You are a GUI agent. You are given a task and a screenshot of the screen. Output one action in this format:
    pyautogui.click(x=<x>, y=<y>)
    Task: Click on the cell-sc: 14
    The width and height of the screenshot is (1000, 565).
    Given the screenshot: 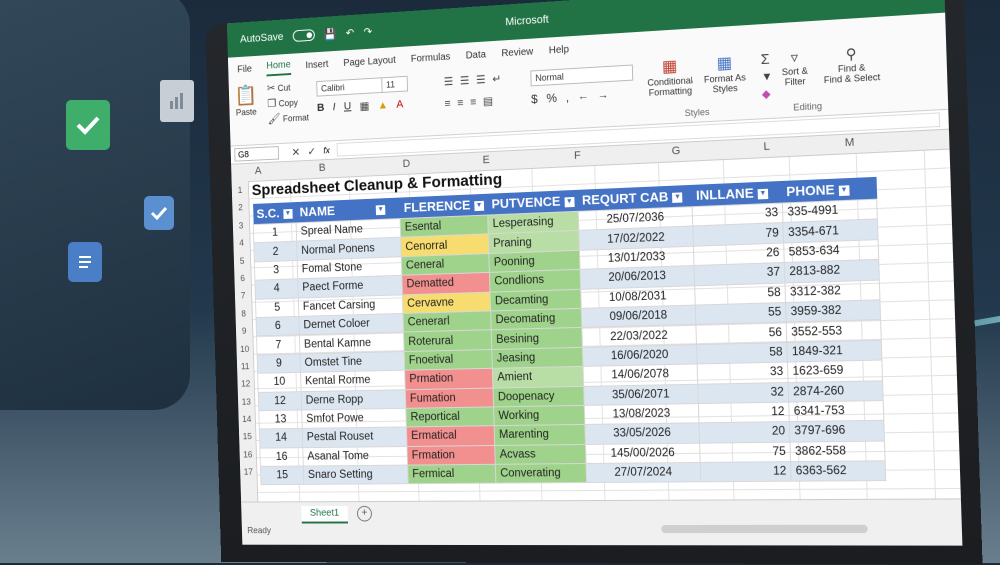 What is the action you would take?
    pyautogui.click(x=281, y=438)
    